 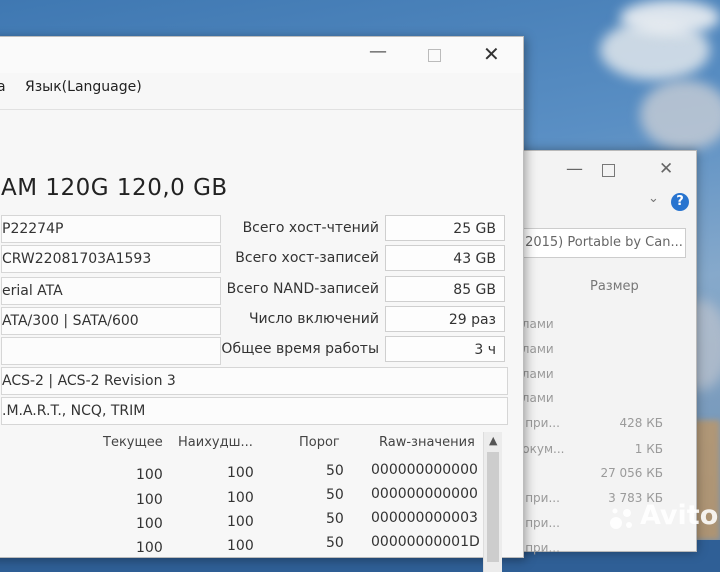 I want to click on smart-header-current: Текущее, so click(x=133, y=442).